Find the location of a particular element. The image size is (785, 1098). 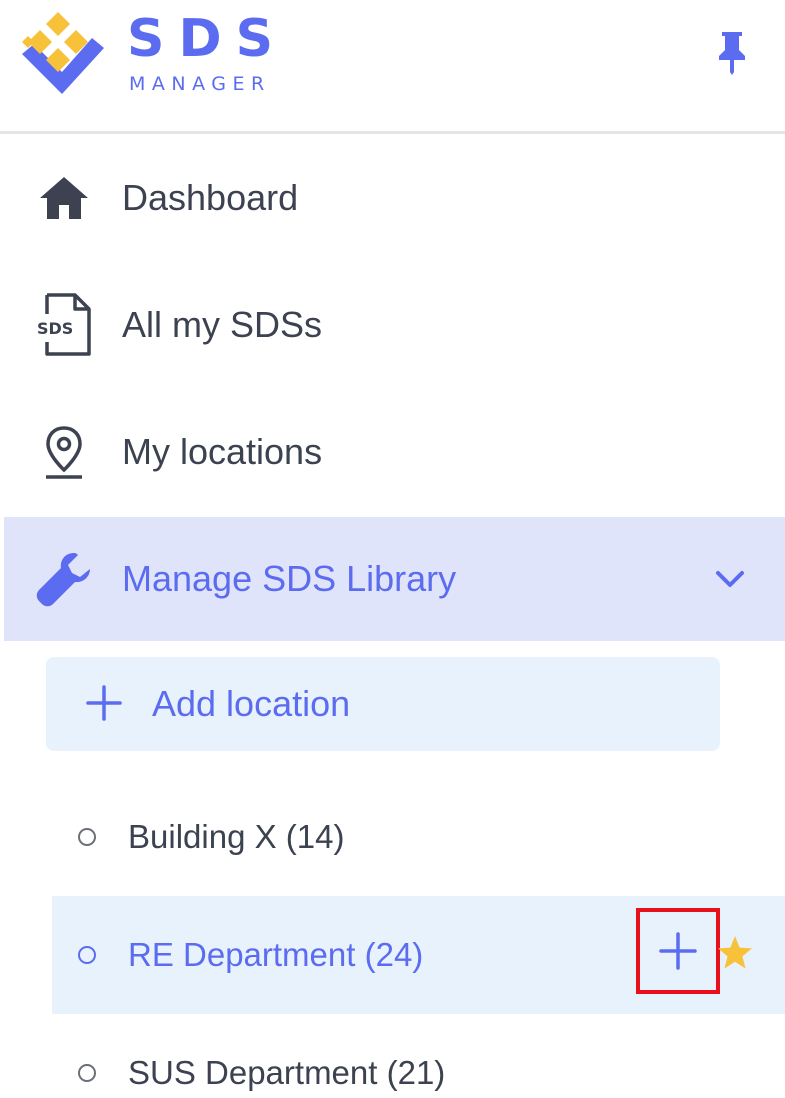

nav-label-dashboard: Dashboard is located at coordinates (210, 197).